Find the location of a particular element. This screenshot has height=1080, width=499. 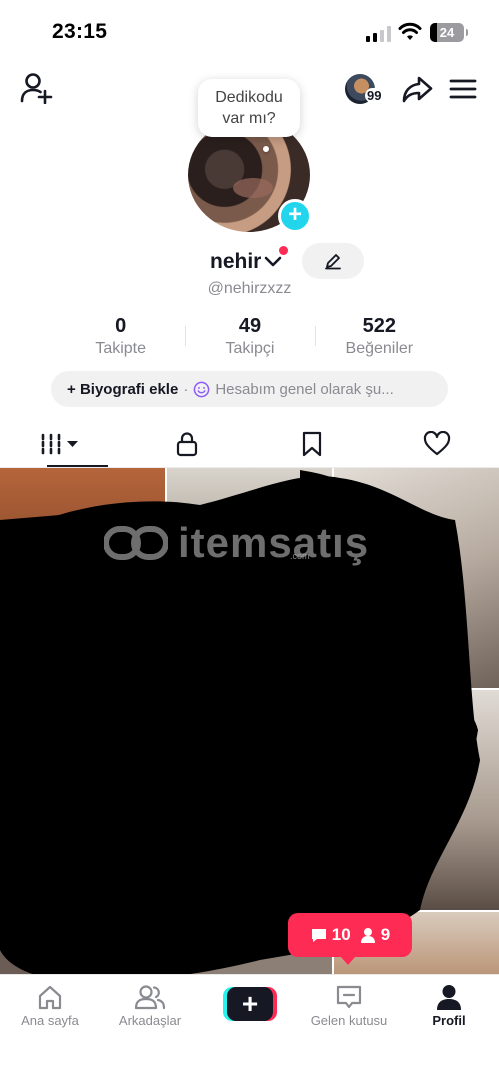

nav-friends: Arkadaşlar is located at coordinates (150, 1005).